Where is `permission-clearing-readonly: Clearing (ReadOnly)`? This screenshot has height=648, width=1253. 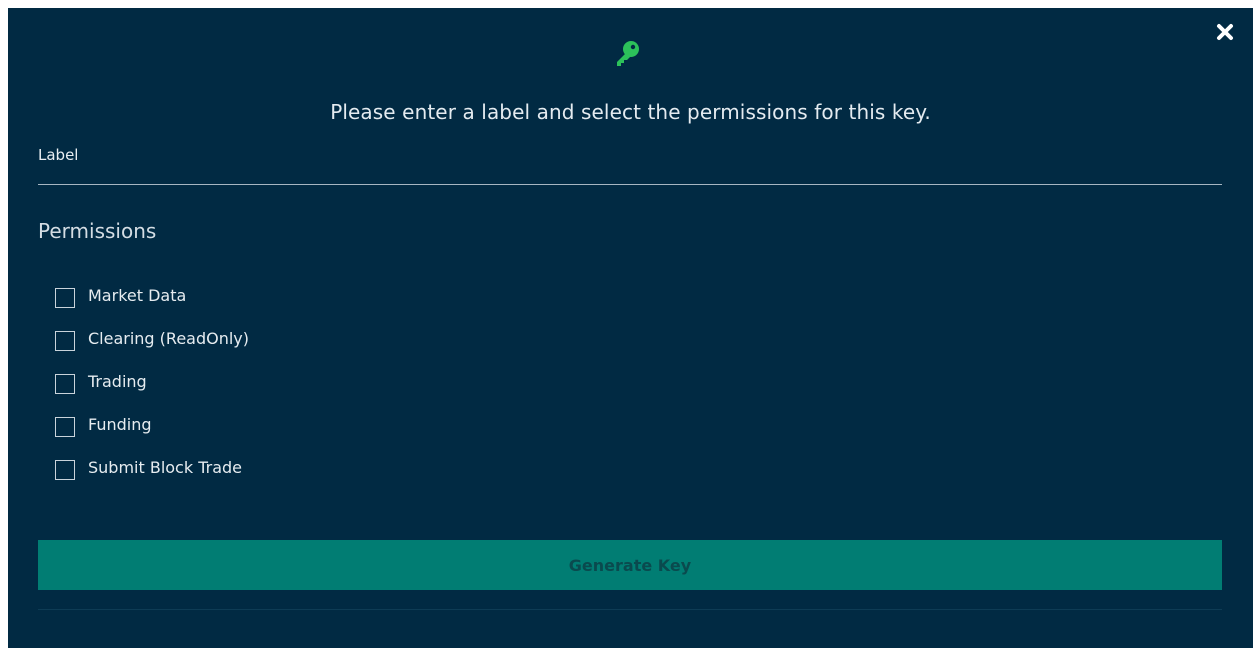 permission-clearing-readonly: Clearing (ReadOnly) is located at coordinates (152, 349).